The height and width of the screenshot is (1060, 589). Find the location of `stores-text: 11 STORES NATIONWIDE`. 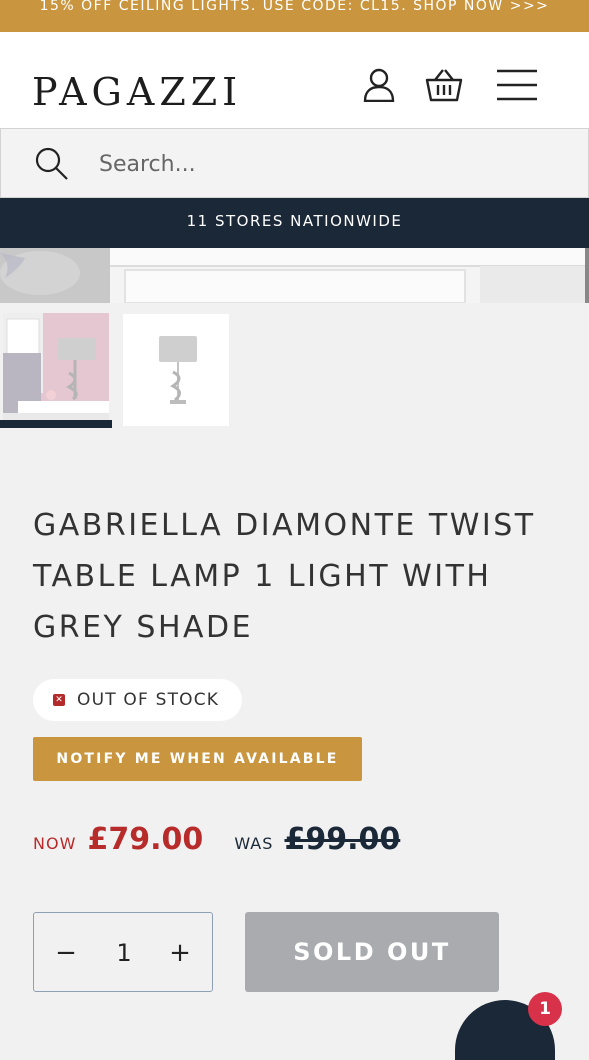

stores-text: 11 STORES NATIONWIDE is located at coordinates (294, 221).